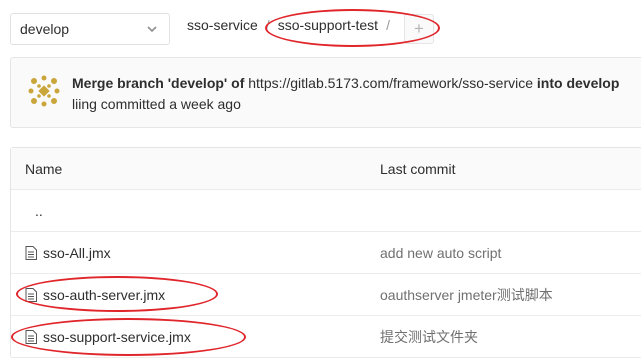 This screenshot has height=361, width=641. I want to click on file-name: sso-support-service.jmx, so click(117, 337).